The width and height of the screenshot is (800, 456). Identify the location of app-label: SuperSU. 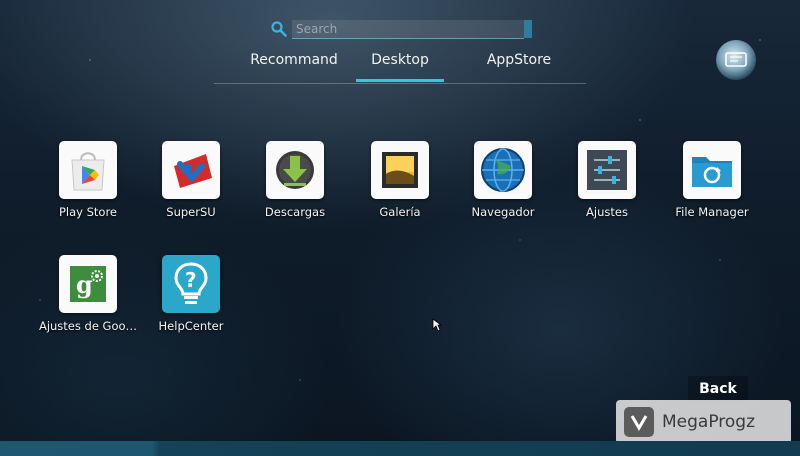
(191, 212).